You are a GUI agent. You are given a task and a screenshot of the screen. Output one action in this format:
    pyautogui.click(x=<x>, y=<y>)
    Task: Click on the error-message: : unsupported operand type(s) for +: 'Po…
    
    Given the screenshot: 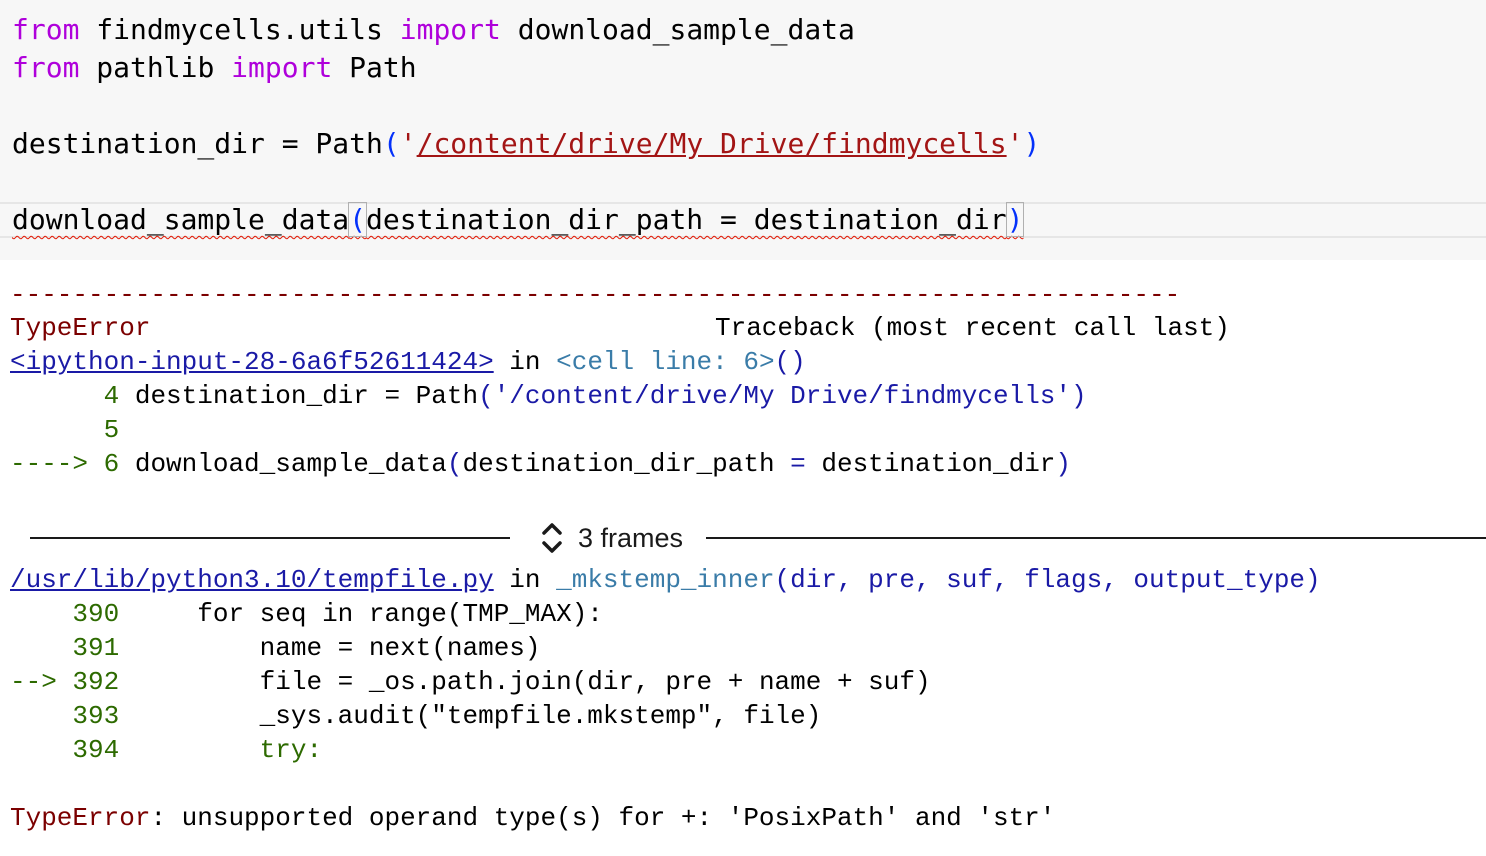 What is the action you would take?
    pyautogui.click(x=603, y=818)
    